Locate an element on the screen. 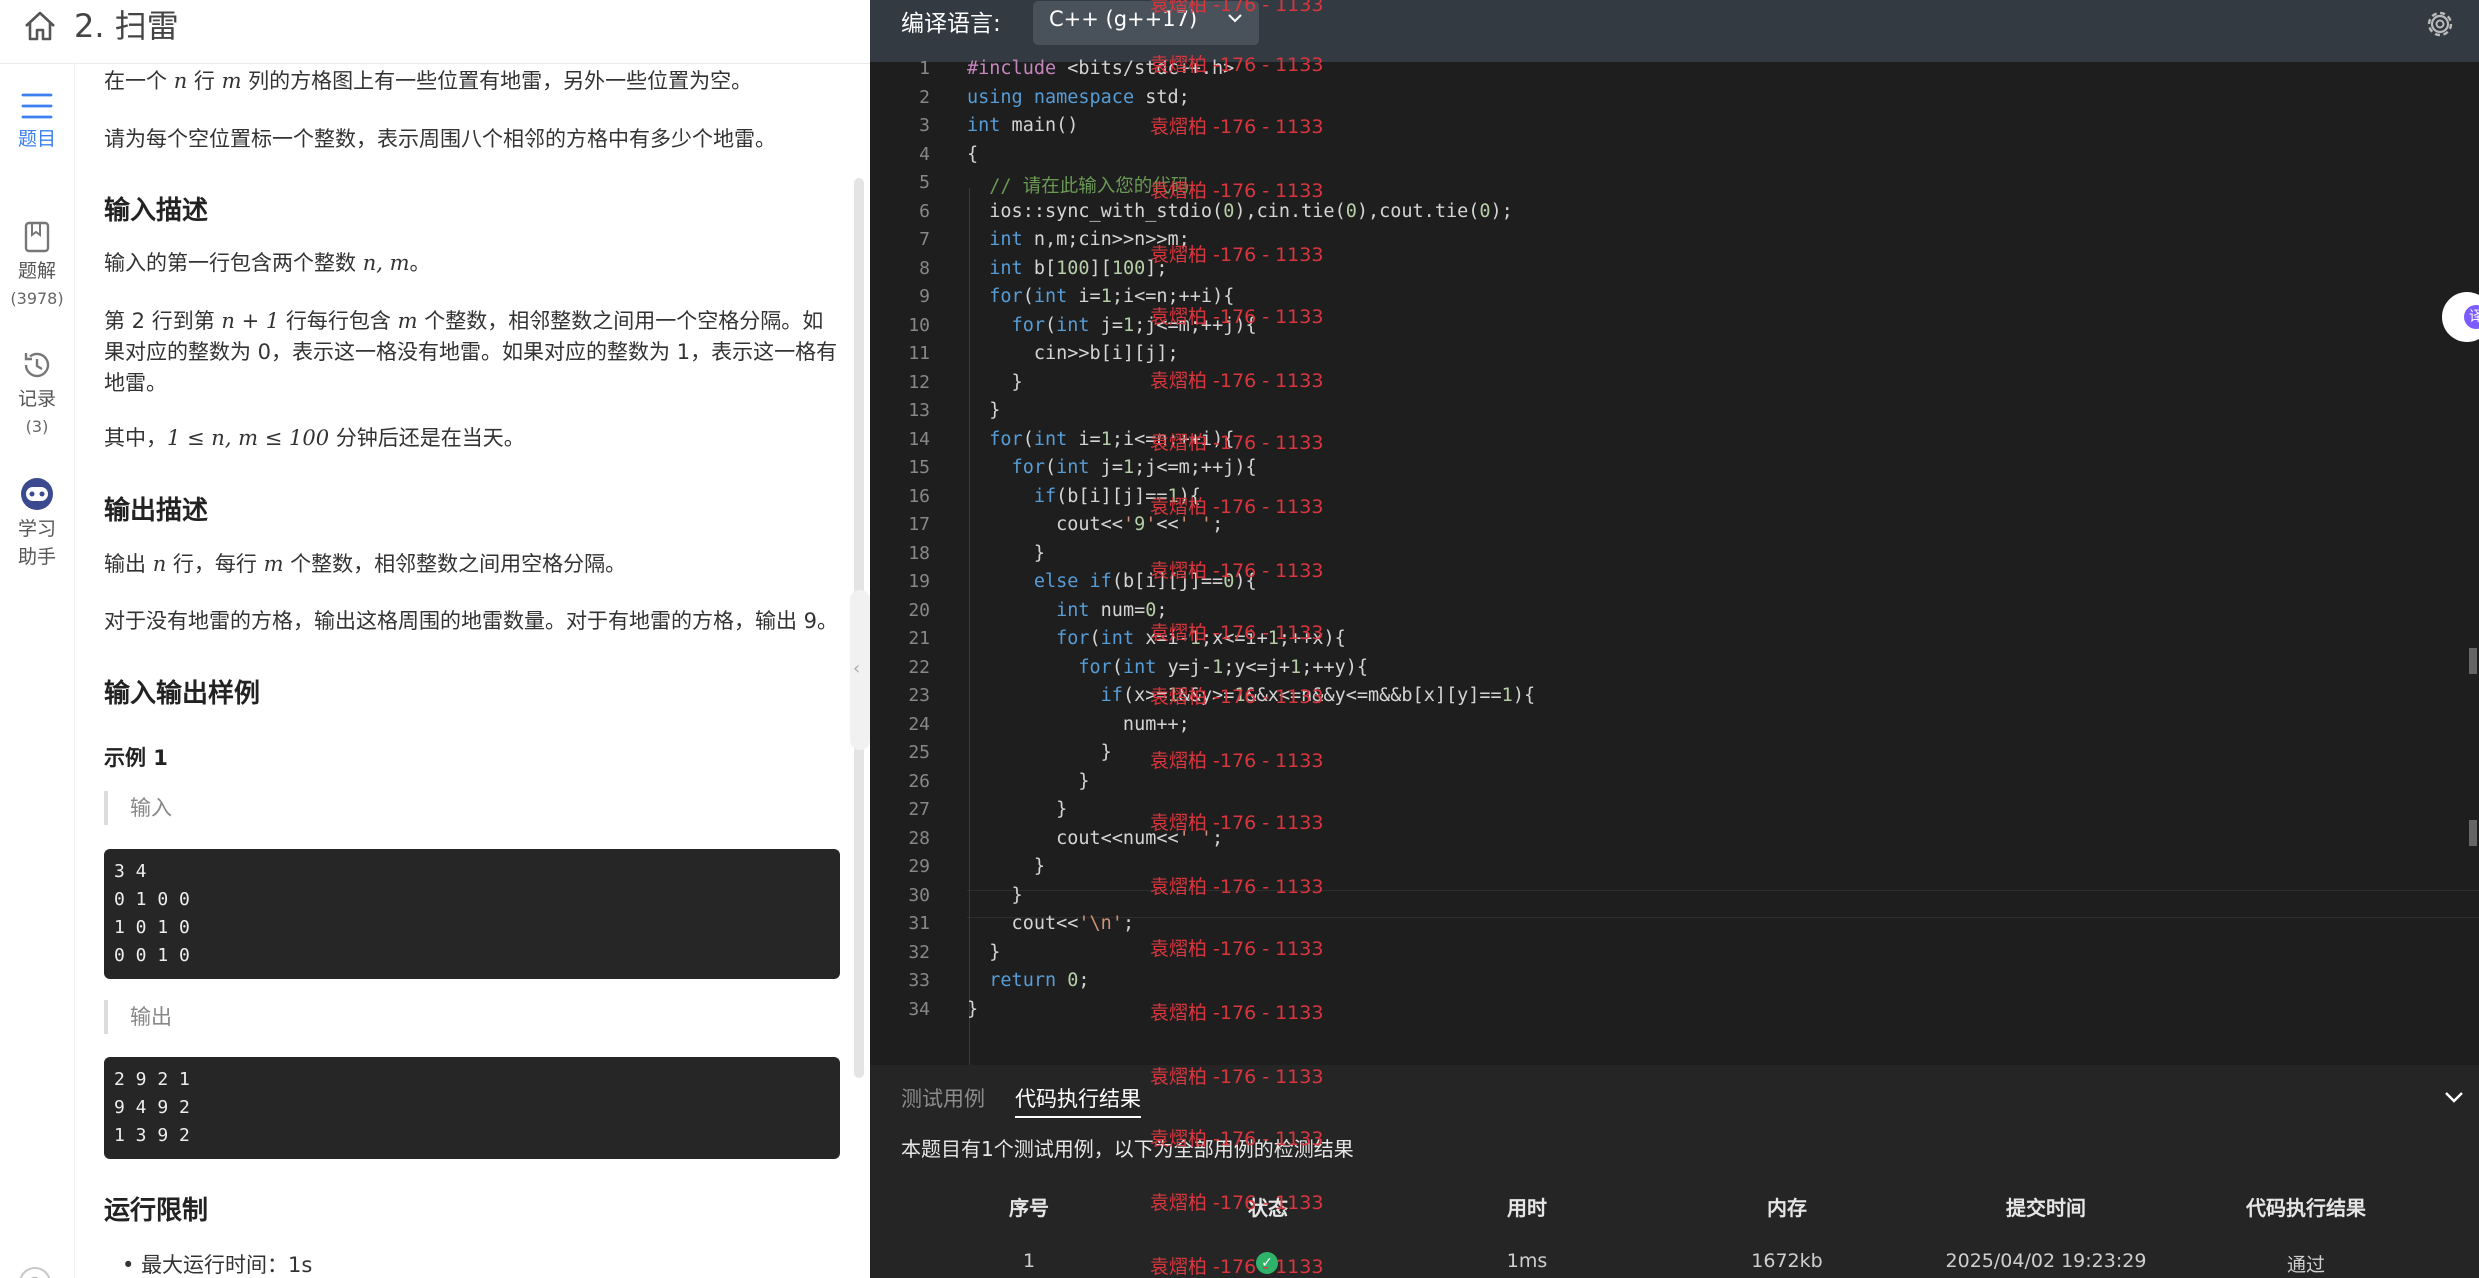  line-number: 22 is located at coordinates (919, 667).